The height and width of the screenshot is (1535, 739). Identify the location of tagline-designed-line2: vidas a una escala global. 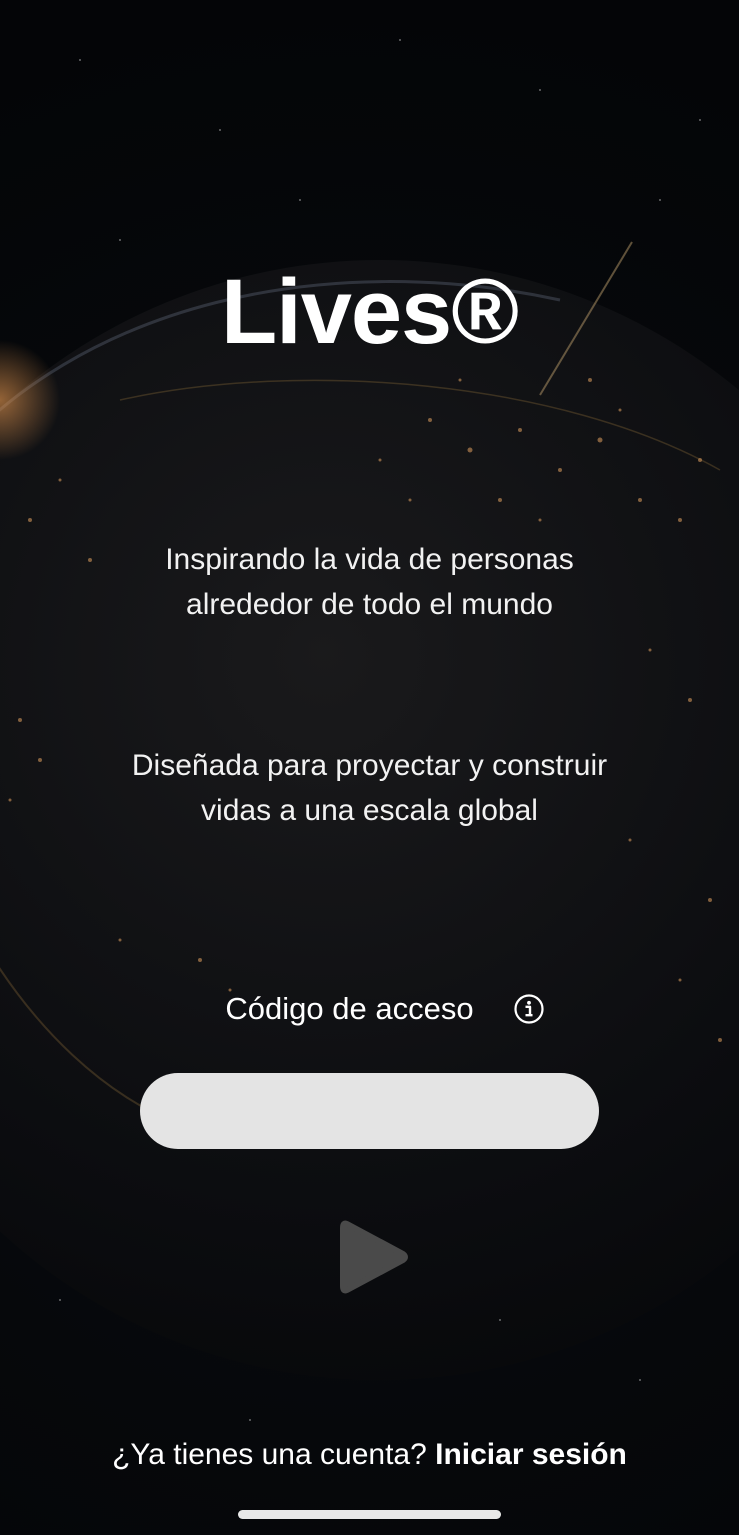
(369, 810).